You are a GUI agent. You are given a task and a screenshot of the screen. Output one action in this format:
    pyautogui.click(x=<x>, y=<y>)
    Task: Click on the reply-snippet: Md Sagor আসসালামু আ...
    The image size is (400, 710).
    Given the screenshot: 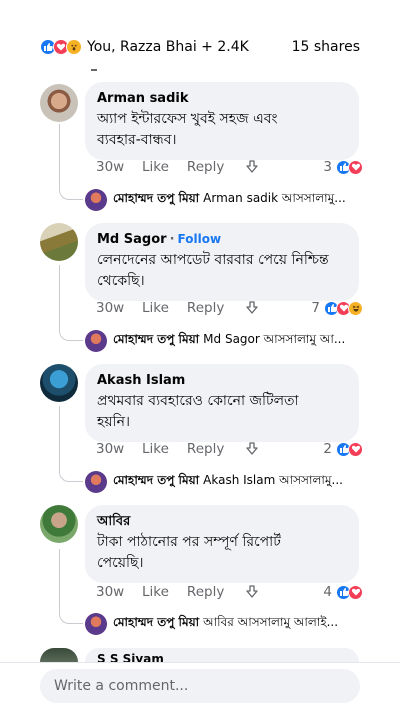 What is the action you would take?
    pyautogui.click(x=274, y=339)
    